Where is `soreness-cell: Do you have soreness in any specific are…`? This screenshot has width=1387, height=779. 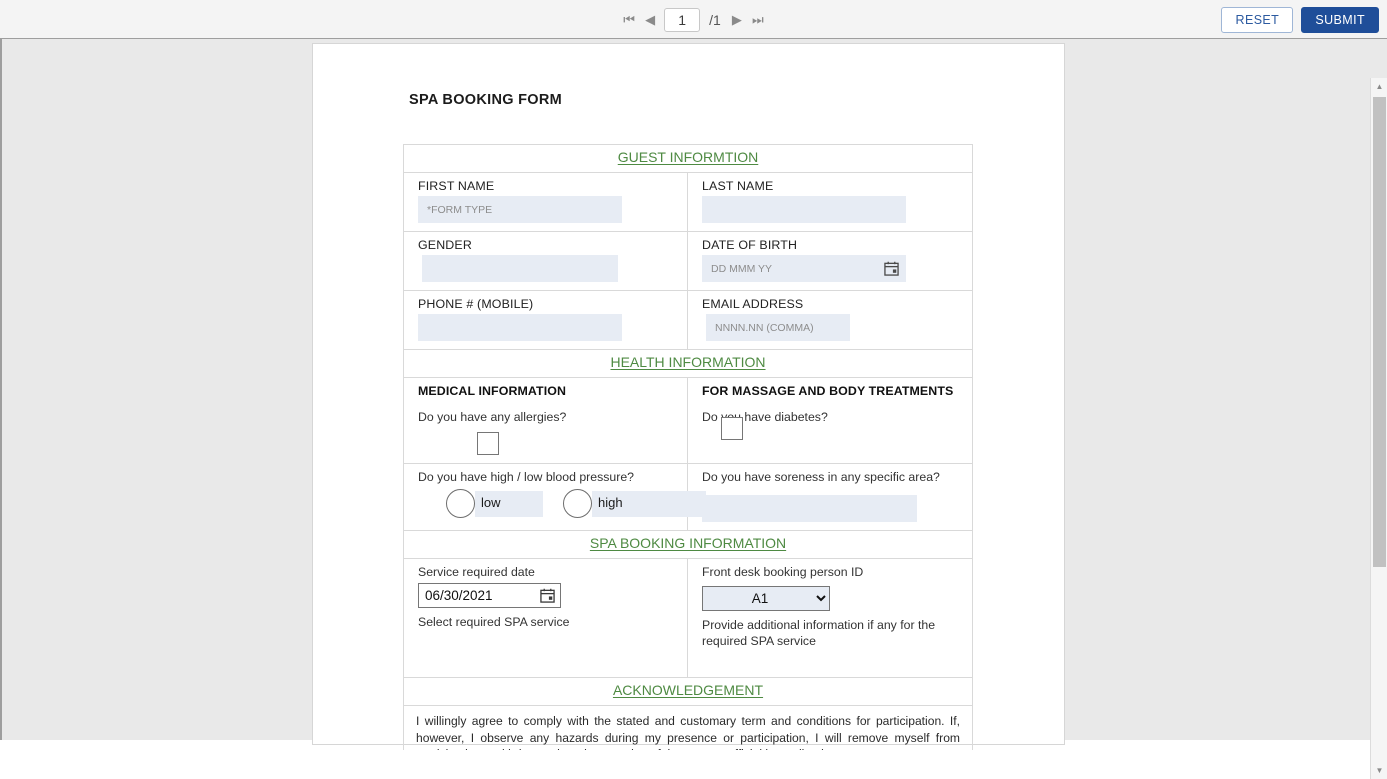 soreness-cell: Do you have soreness in any specific are… is located at coordinates (830, 497).